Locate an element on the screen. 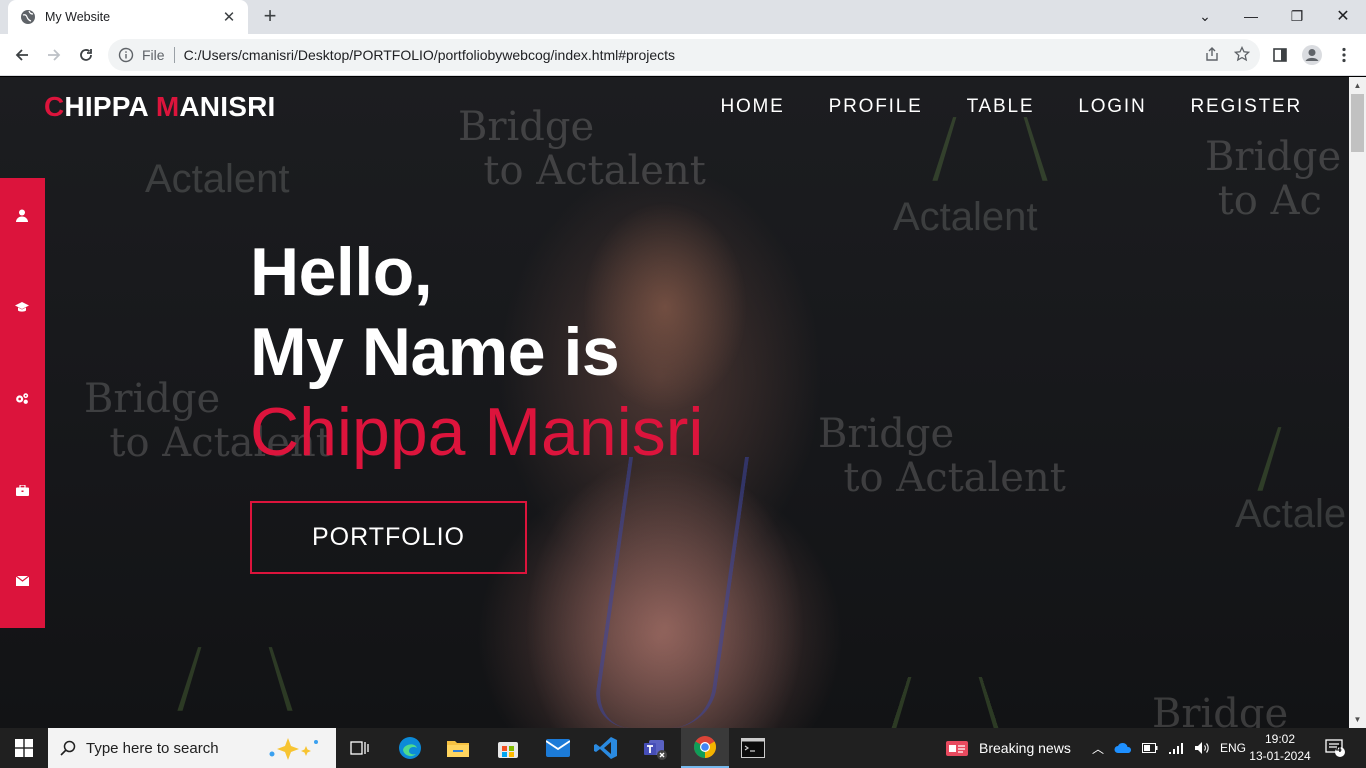 This screenshot has height=768, width=1366. search-icon is located at coordinates (68, 748).